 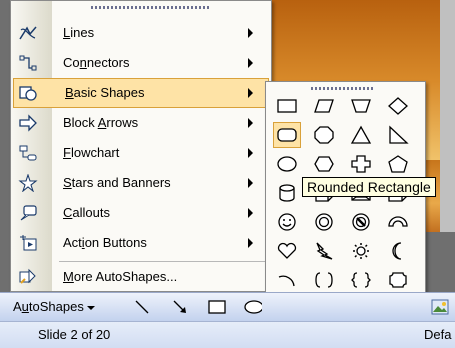 I want to click on menu-item-connectors: Connectors, so click(x=141, y=63).